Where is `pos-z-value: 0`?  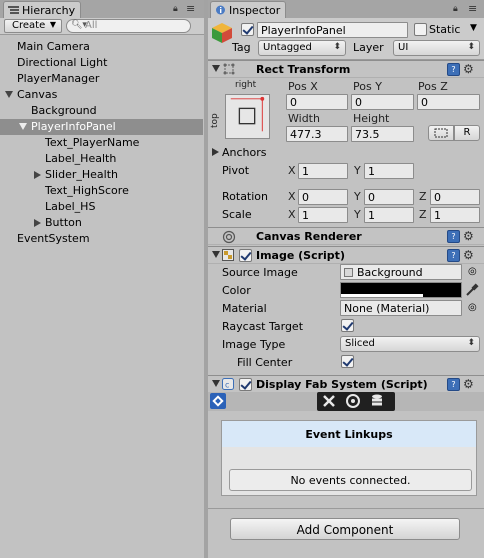 pos-z-value: 0 is located at coordinates (424, 102).